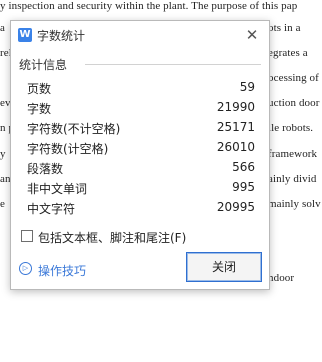 Image resolution: width=322 pixels, height=362 pixels. Describe the element at coordinates (235, 127) in the screenshot. I see `stat-value: 25171` at that location.